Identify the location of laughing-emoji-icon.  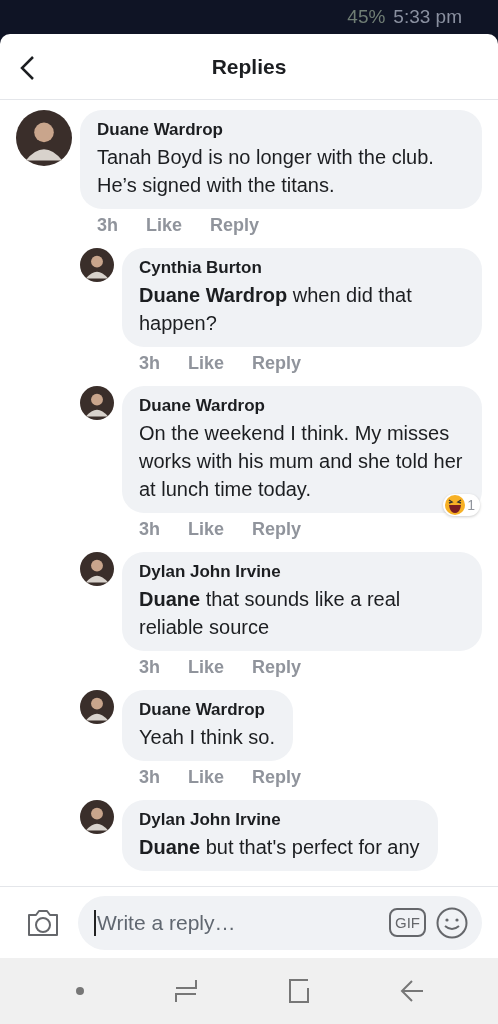
(455, 505).